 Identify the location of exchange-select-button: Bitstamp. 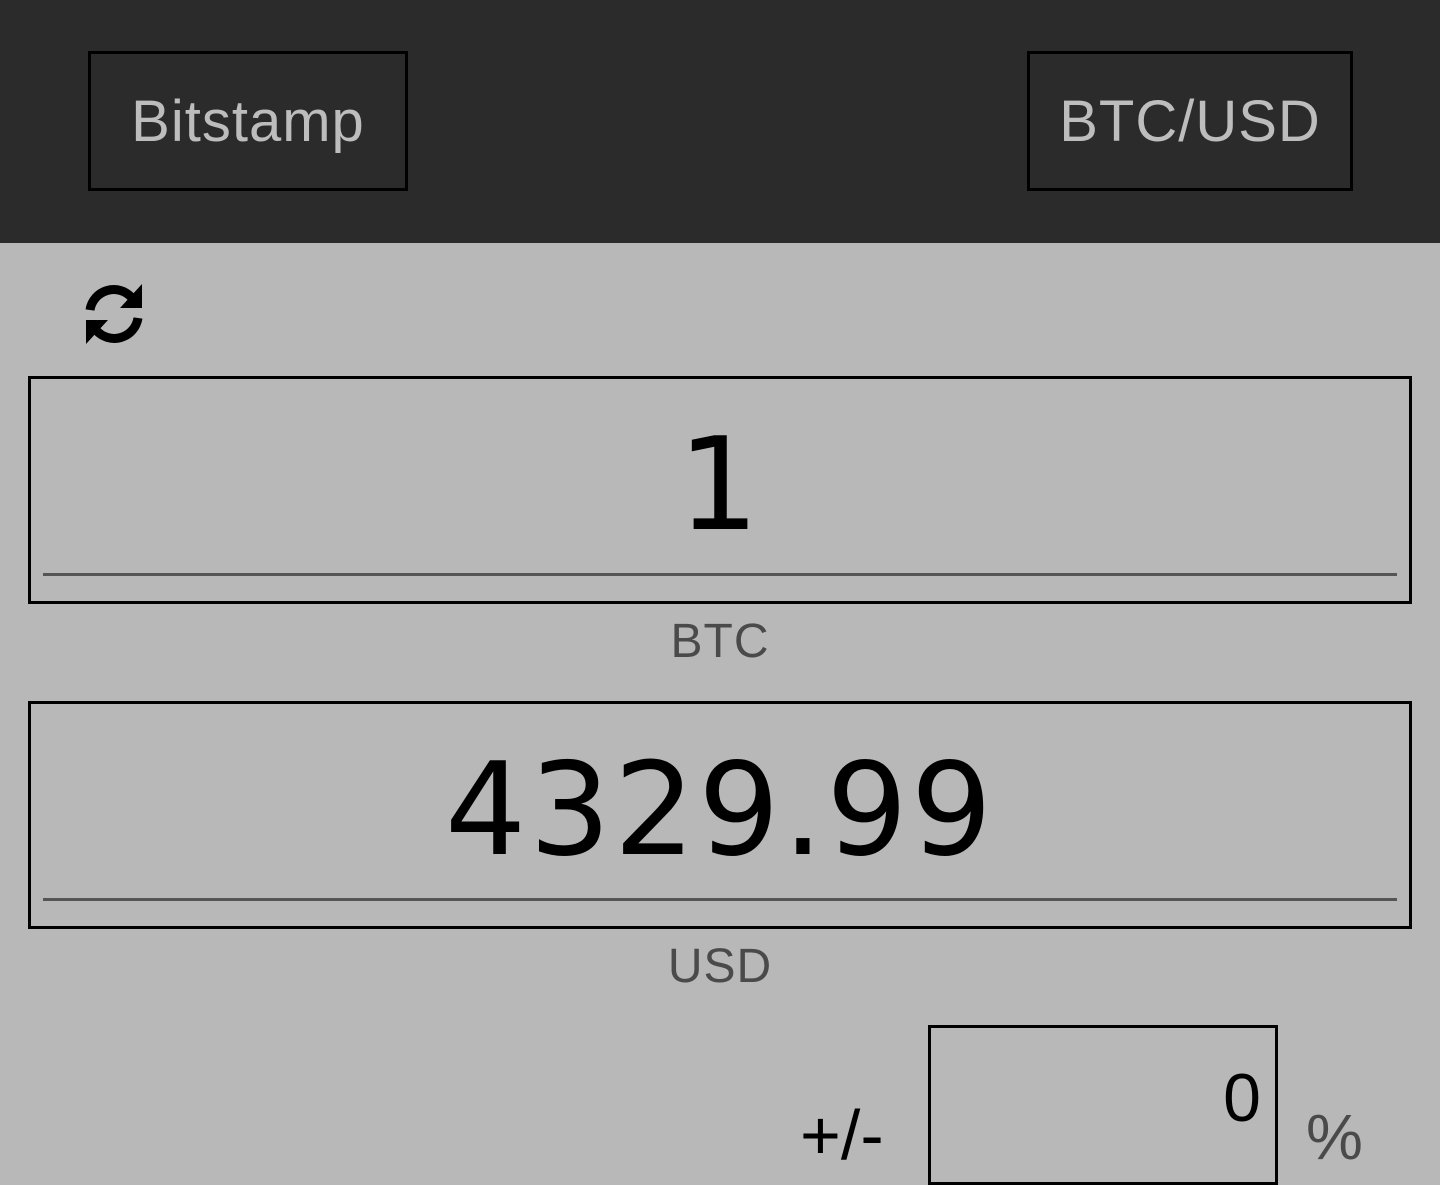
(248, 121).